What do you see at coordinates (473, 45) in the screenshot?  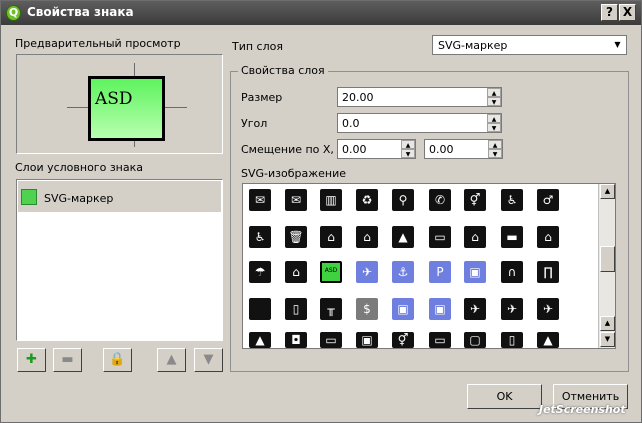 I see `layer-type-value: SVG-маркер` at bounding box center [473, 45].